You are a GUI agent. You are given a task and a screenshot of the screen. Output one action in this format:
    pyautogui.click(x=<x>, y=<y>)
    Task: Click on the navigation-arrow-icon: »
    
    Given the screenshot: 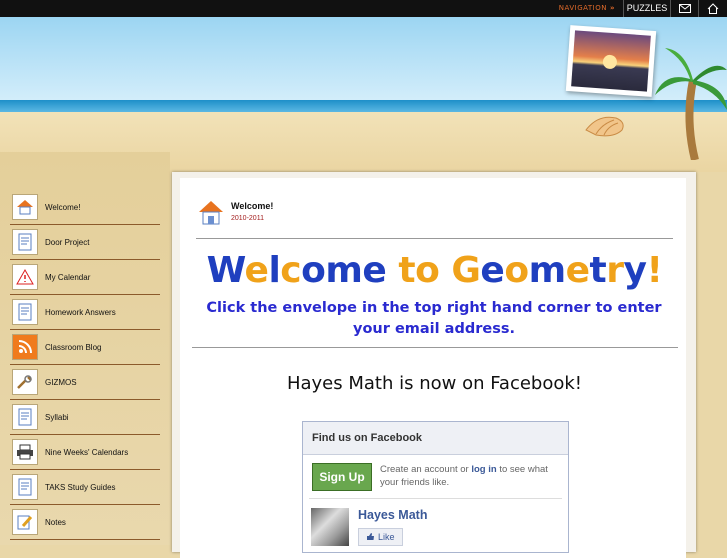 What is the action you would take?
    pyautogui.click(x=612, y=8)
    